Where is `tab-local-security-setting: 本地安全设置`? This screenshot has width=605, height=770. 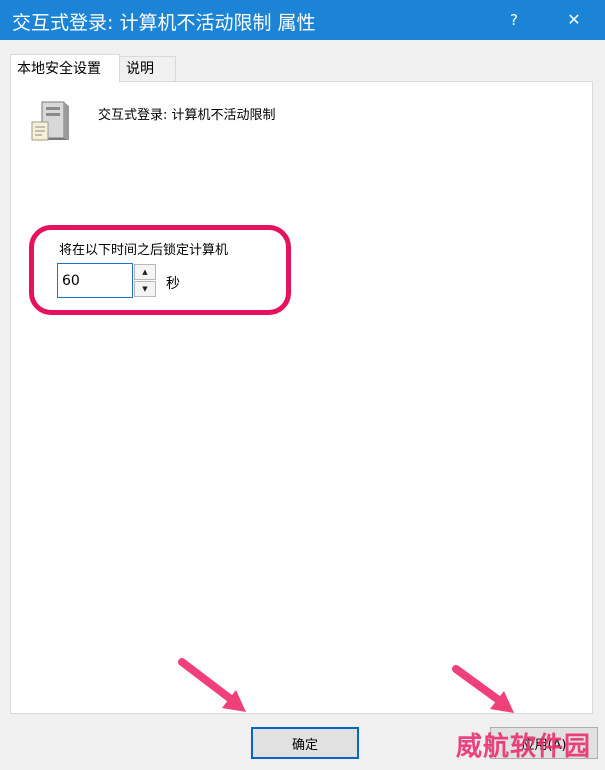
tab-local-security-setting: 本地安全设置 is located at coordinates (65, 68).